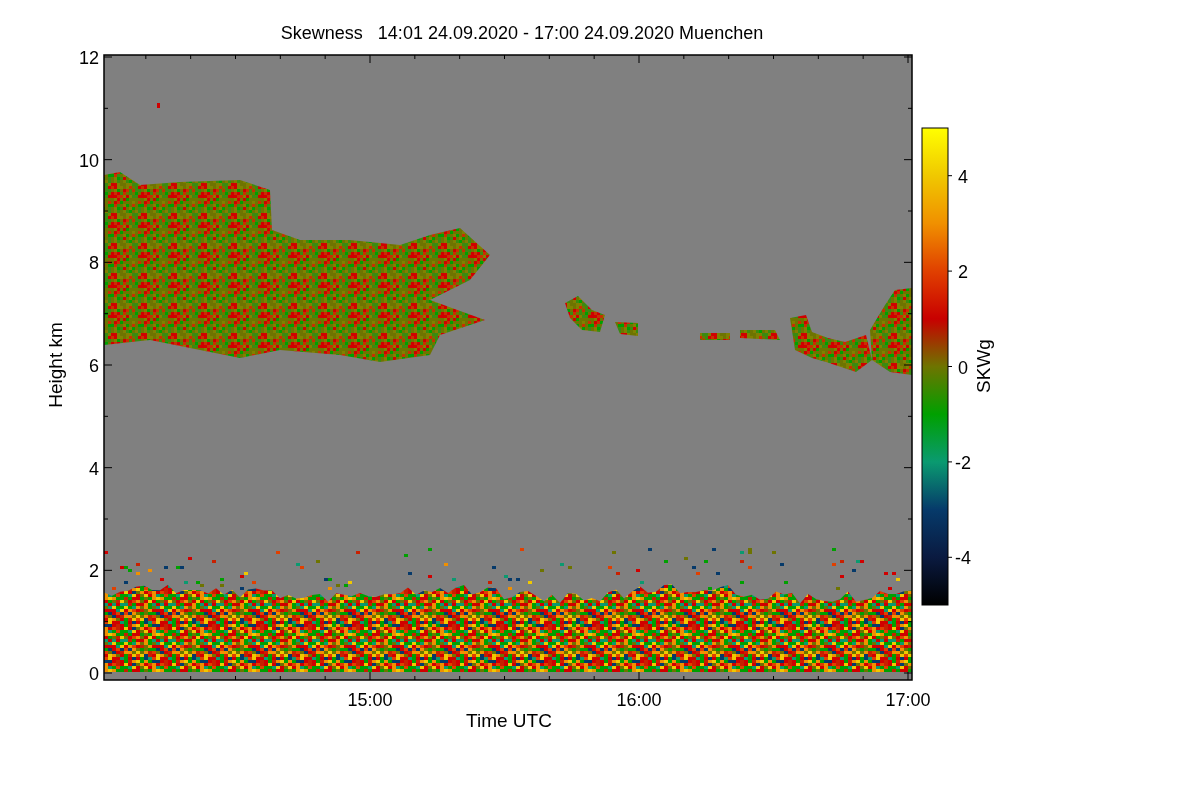 The image size is (1200, 800). Describe the element at coordinates (963, 176) in the screenshot. I see `colorbar-tick-label: 4` at that location.